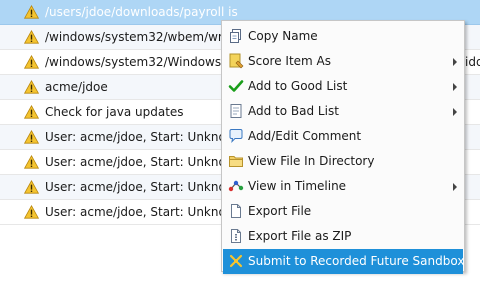 Image resolution: width=480 pixels, height=296 pixels. I want to click on export-file-icon, so click(236, 211).